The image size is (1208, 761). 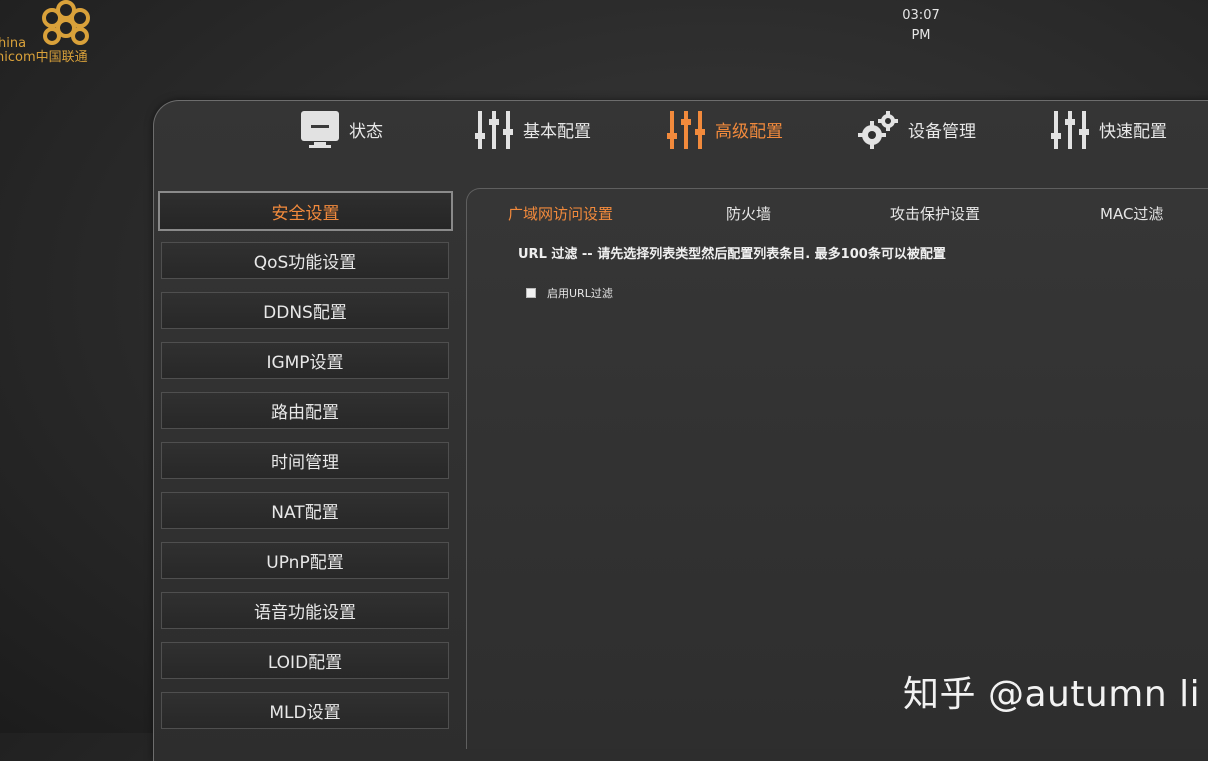 What do you see at coordinates (66, 22) in the screenshot?
I see `china-unicom-knot-icon` at bounding box center [66, 22].